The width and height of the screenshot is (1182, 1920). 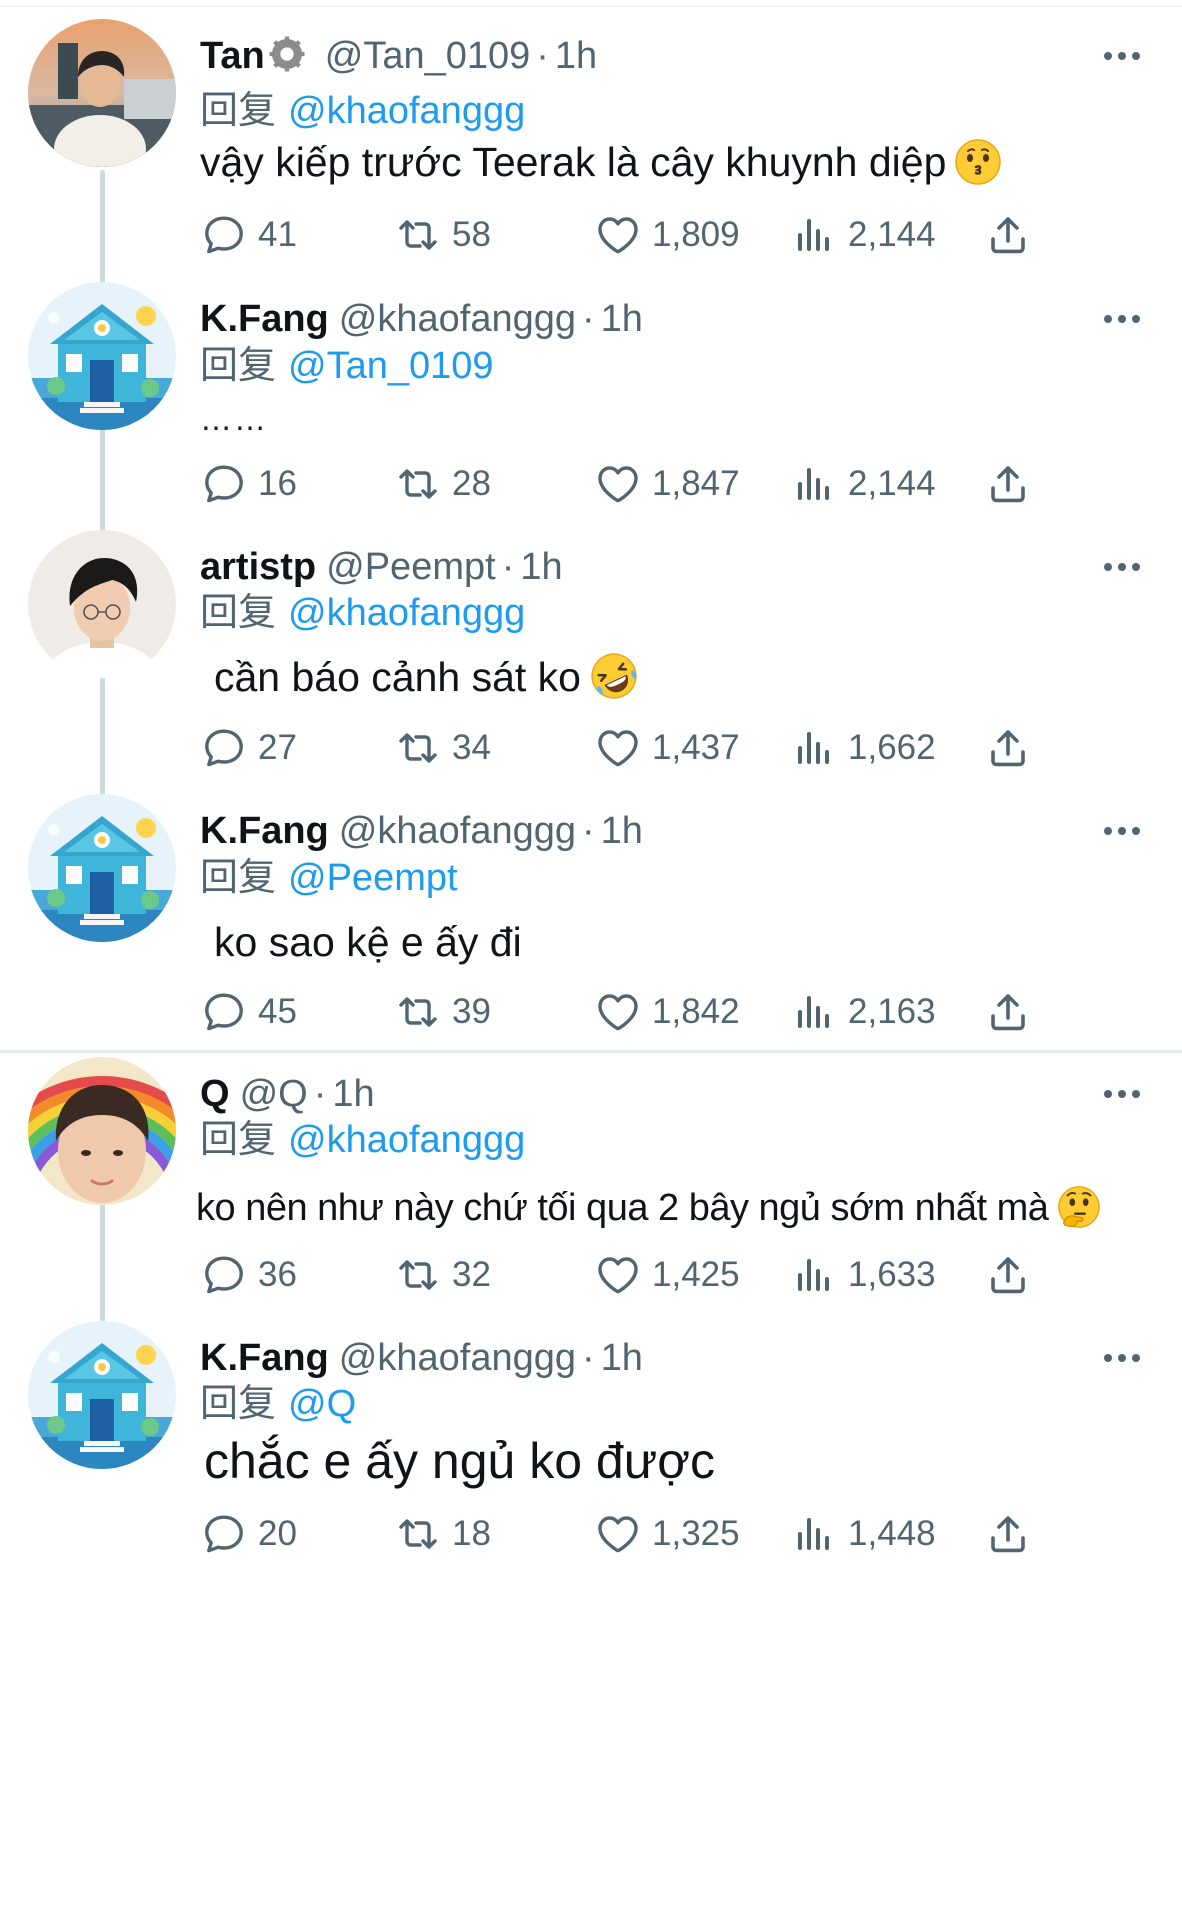 I want to click on like-button: 1,847, so click(x=667, y=484).